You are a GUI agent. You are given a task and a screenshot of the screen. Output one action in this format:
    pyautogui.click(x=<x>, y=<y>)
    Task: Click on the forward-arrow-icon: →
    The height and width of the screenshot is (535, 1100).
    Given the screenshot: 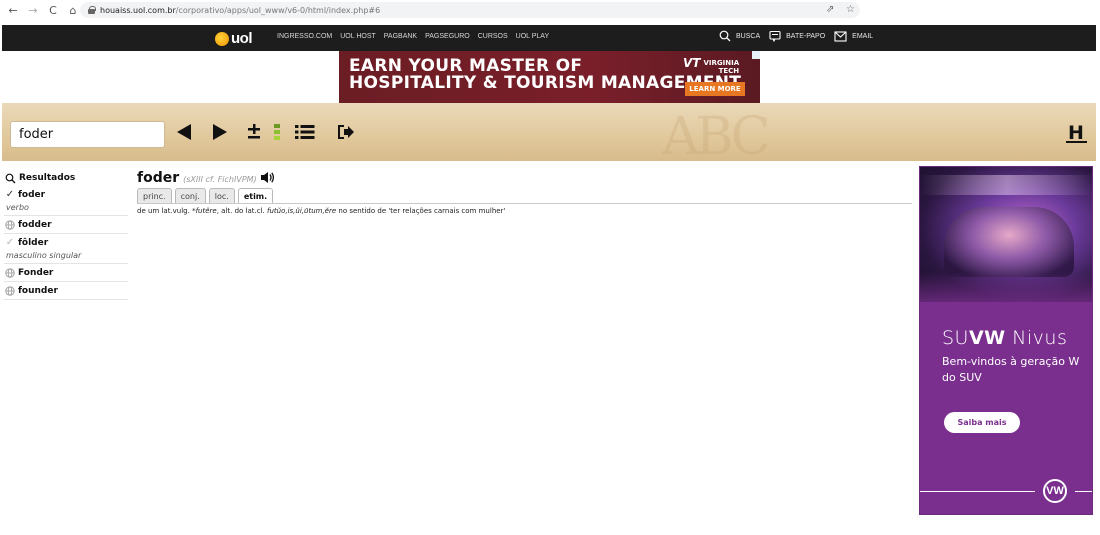 What is the action you would take?
    pyautogui.click(x=33, y=10)
    